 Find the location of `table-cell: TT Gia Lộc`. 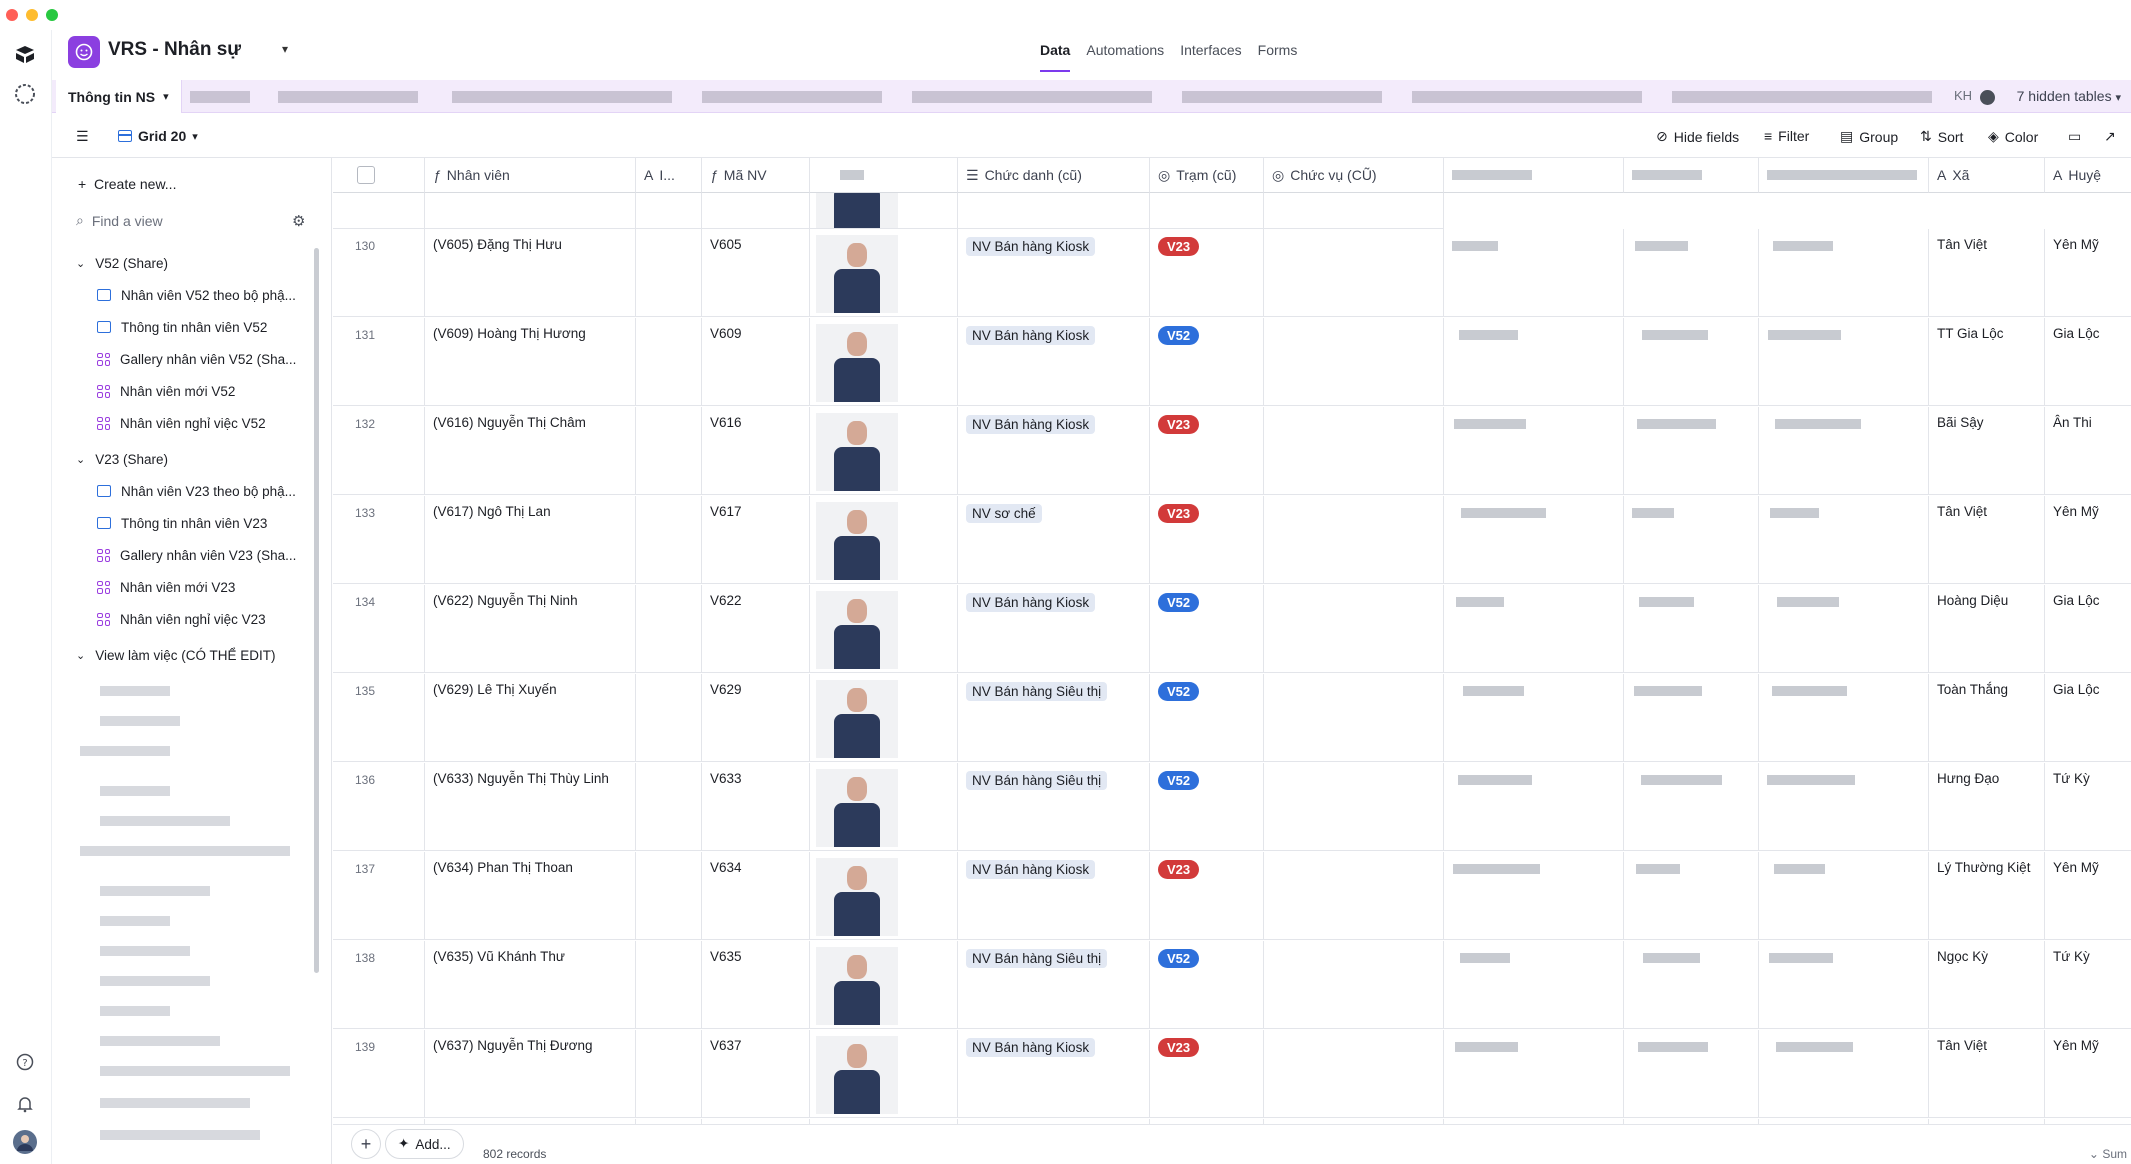

table-cell: TT Gia Lộc is located at coordinates (1987, 362).